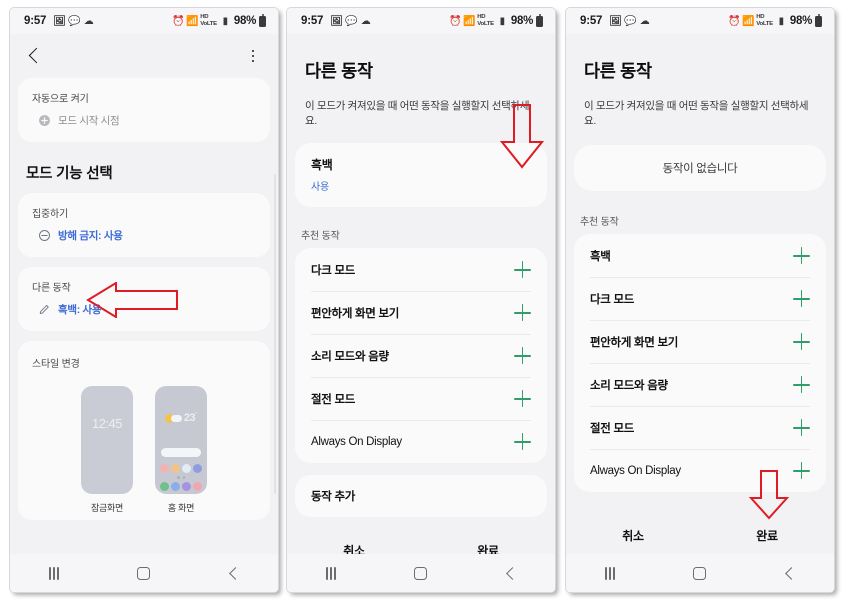 Image resolution: width=850 pixels, height=600 pixels. I want to click on lock-screen-caption: 잠금화면, so click(107, 508).